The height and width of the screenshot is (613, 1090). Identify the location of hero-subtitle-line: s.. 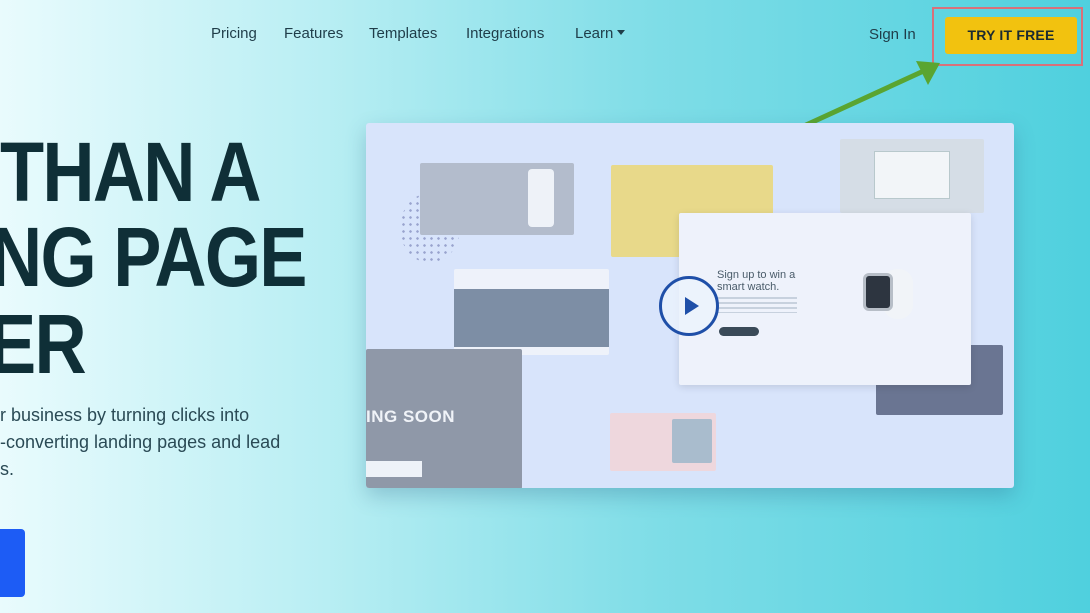
(7, 469).